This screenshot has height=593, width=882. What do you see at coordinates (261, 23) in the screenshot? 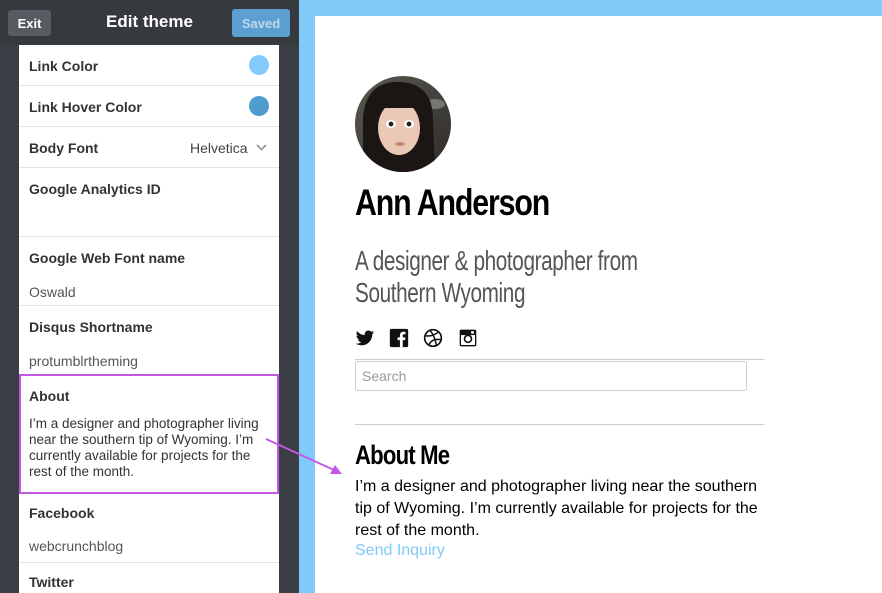
I see `saved-button: Saved` at bounding box center [261, 23].